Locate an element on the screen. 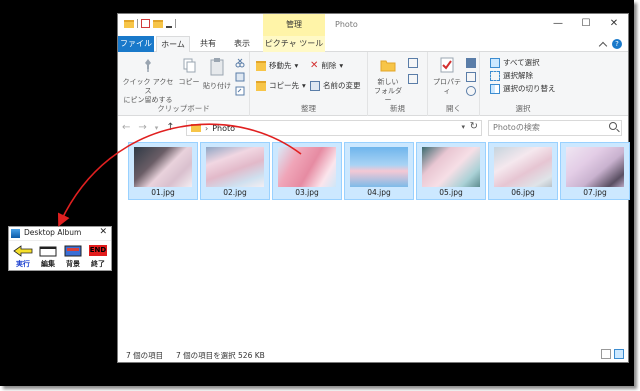 This screenshot has width=640, height=391. separator is located at coordinates (175, 23).